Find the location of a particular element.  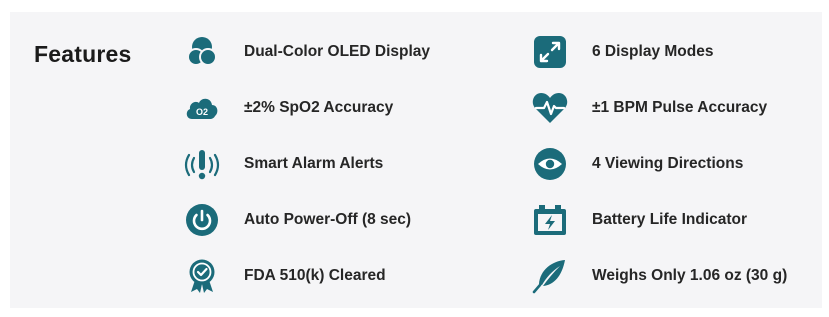

feature-label: ±1 BPM Pulse Accuracy is located at coordinates (680, 107).